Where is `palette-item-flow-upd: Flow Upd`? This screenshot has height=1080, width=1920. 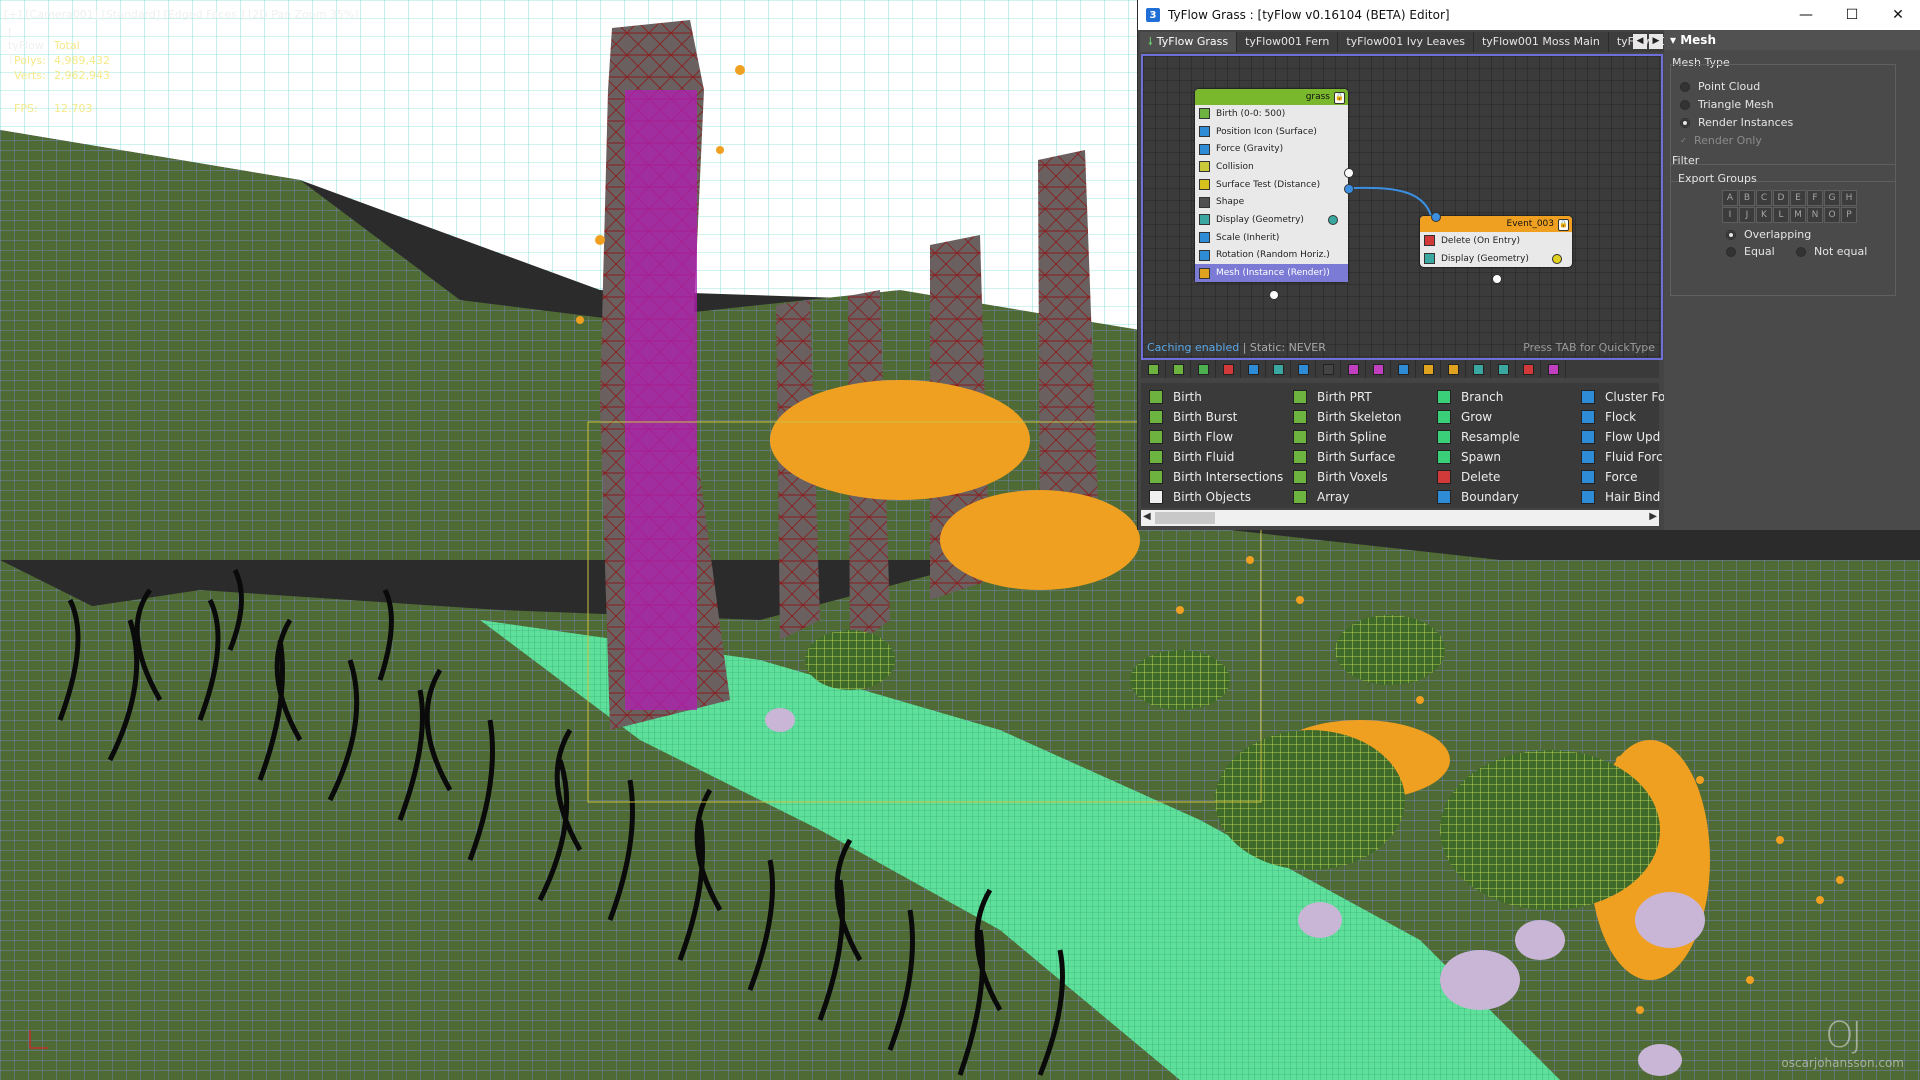 palette-item-flow-upd: Flow Upd is located at coordinates (1623, 437).